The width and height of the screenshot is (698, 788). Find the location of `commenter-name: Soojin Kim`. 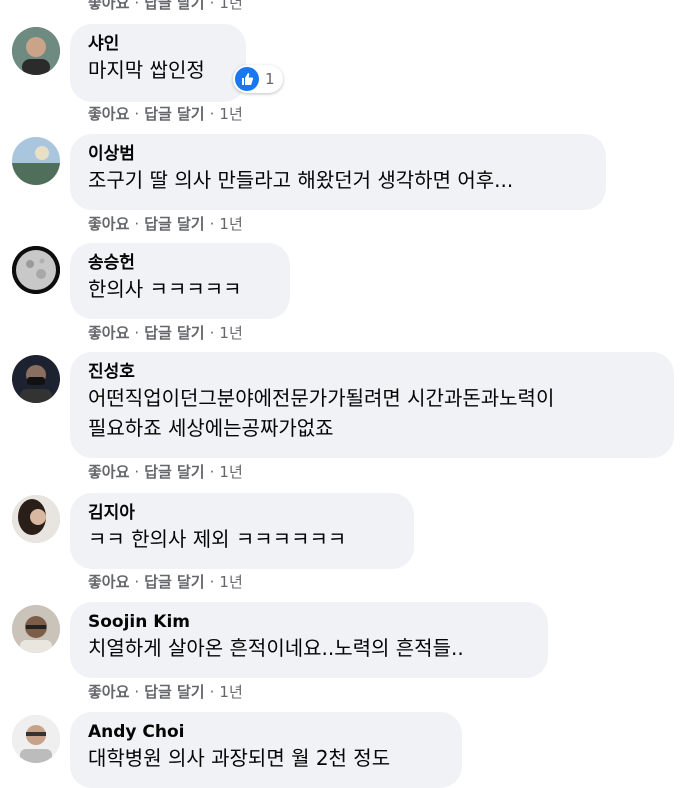

commenter-name: Soojin Kim is located at coordinates (309, 622).